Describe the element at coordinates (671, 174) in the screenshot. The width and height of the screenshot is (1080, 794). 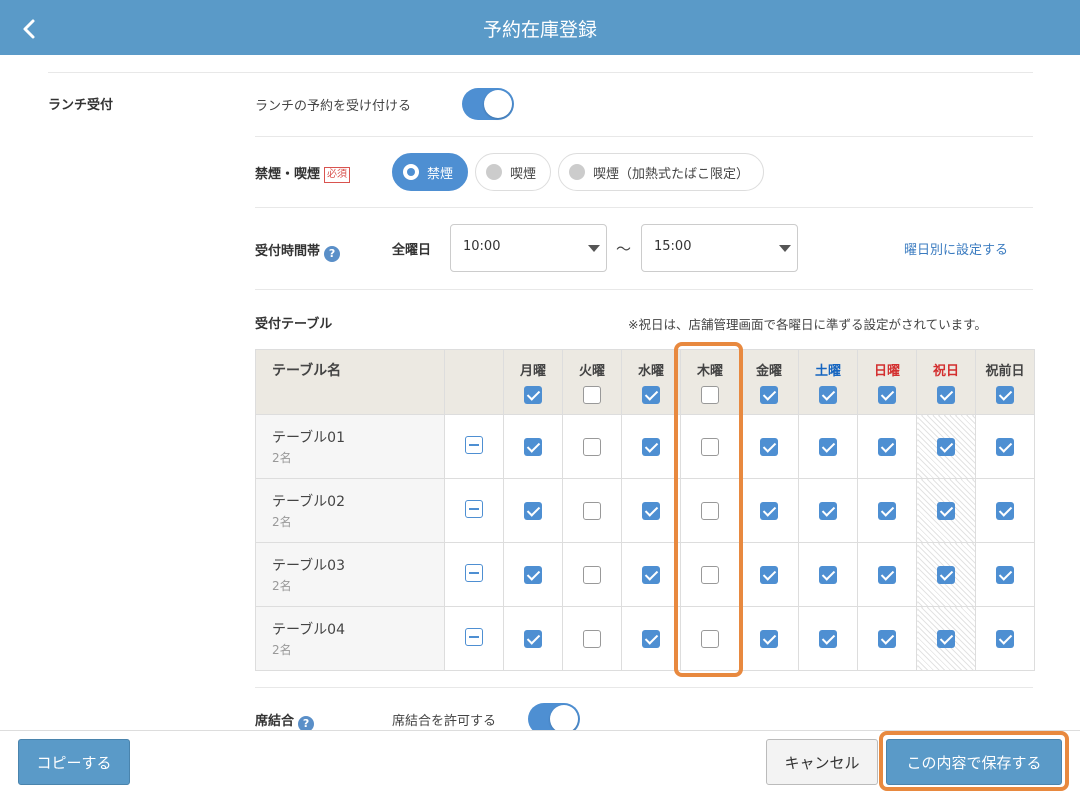
I see `radio-label: 喫煙（加熱式たばこ限定）` at that location.